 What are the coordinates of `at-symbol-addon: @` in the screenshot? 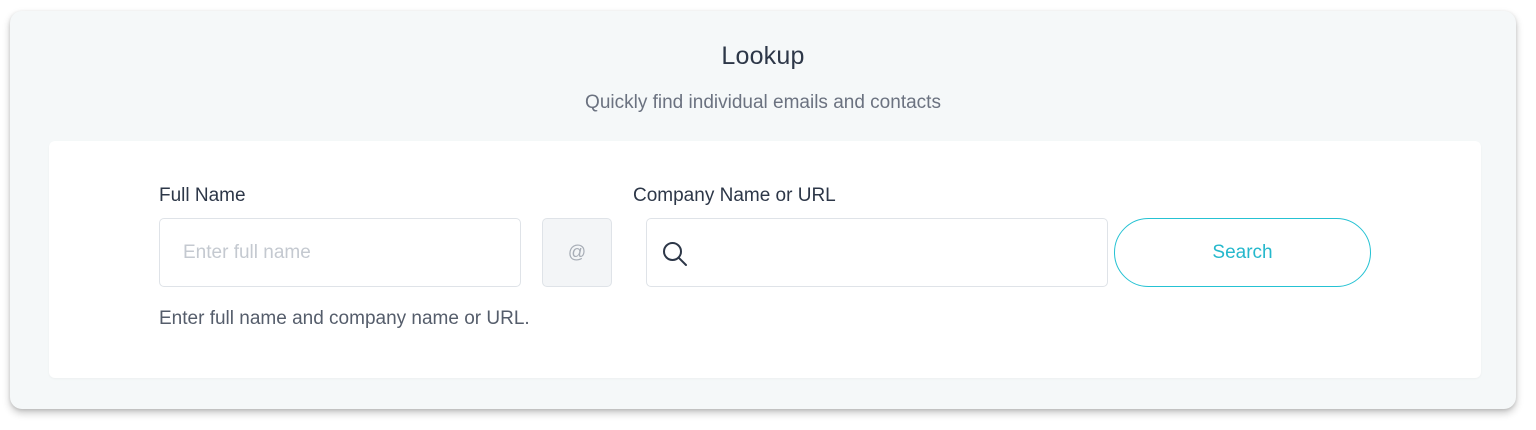 It's located at (577, 252).